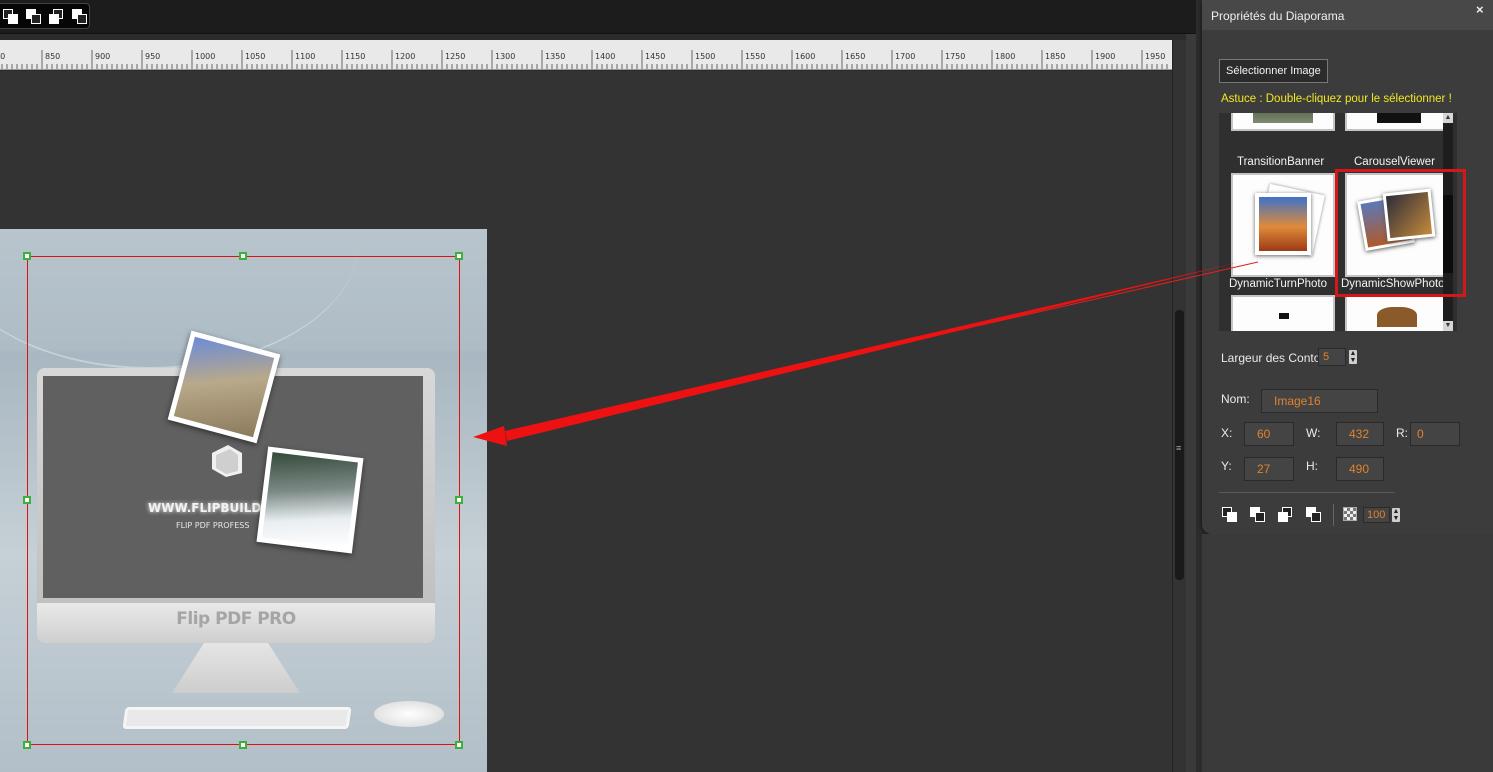 The height and width of the screenshot is (772, 1493). I want to click on panel-title: Propriétés du Diaporama, so click(1278, 16).